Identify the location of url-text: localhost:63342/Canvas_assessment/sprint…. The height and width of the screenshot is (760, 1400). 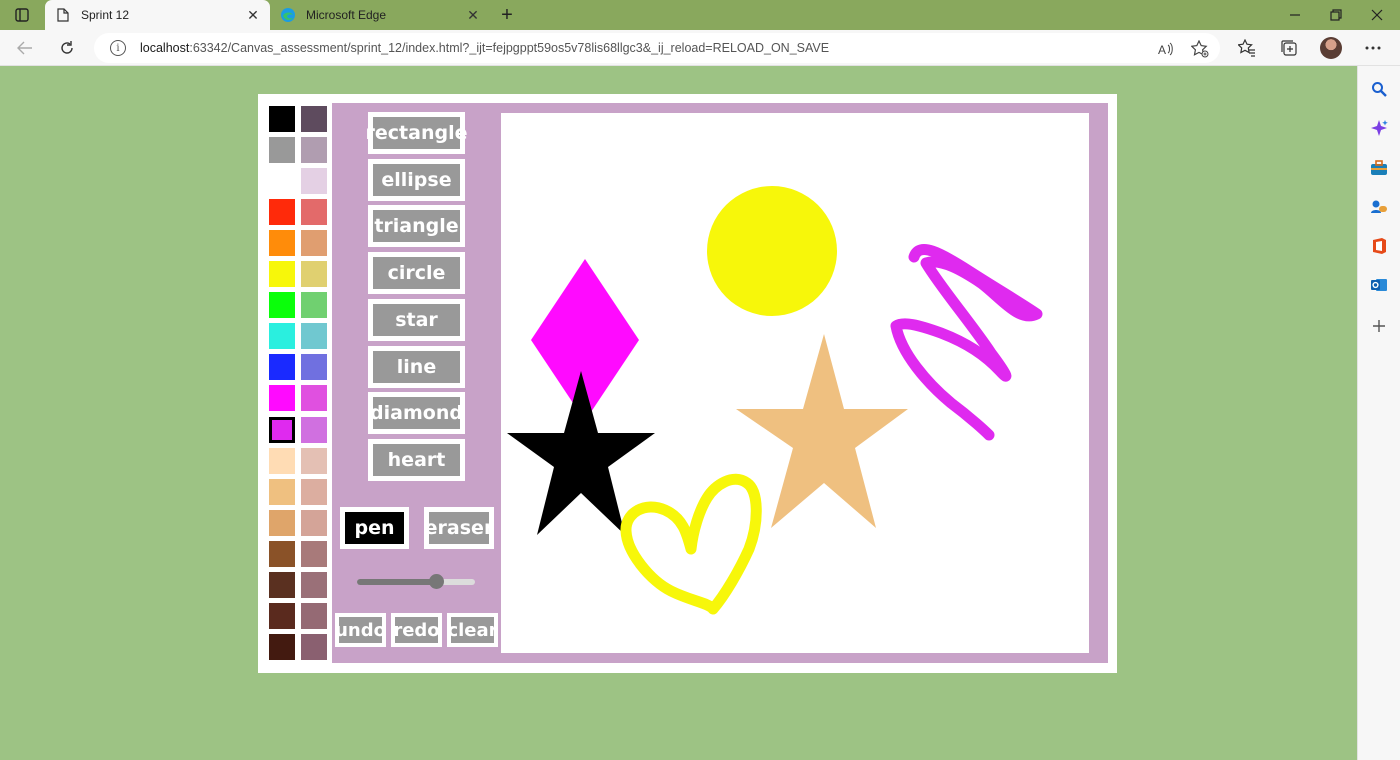
(484, 48).